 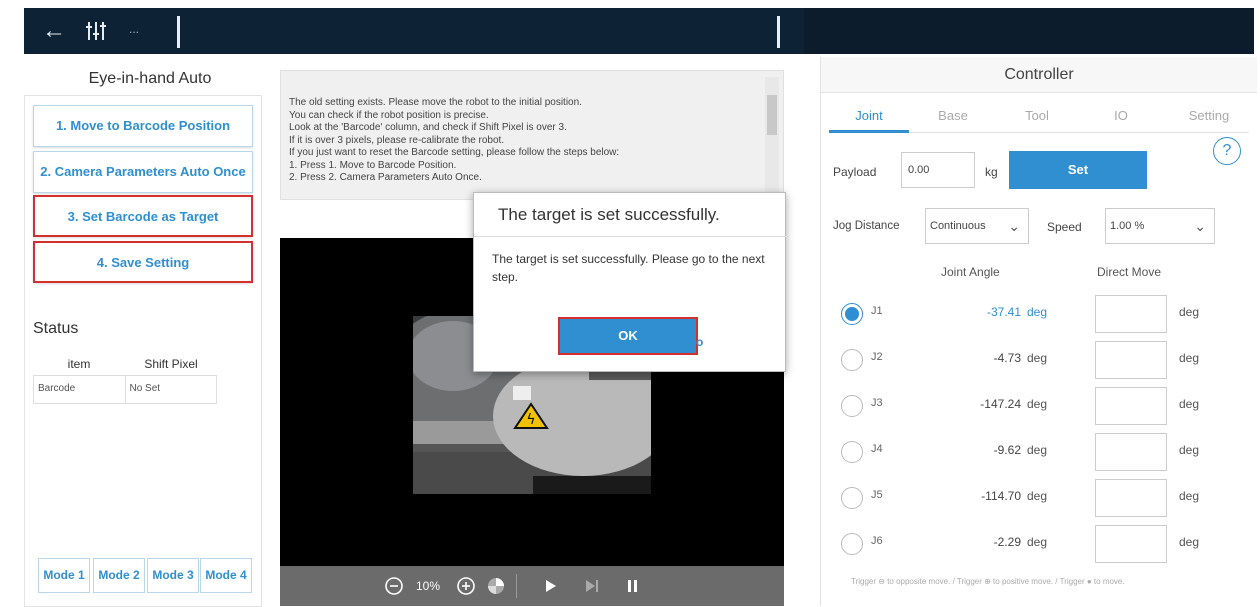 What do you see at coordinates (630, 236) in the screenshot?
I see `dialog-separator` at bounding box center [630, 236].